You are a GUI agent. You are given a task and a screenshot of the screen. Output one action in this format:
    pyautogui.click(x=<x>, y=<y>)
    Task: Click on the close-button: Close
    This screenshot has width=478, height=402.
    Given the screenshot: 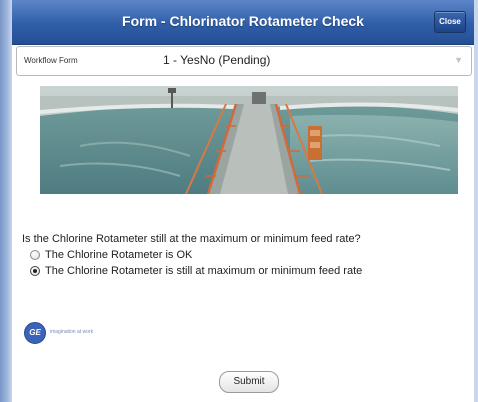 What is the action you would take?
    pyautogui.click(x=450, y=22)
    